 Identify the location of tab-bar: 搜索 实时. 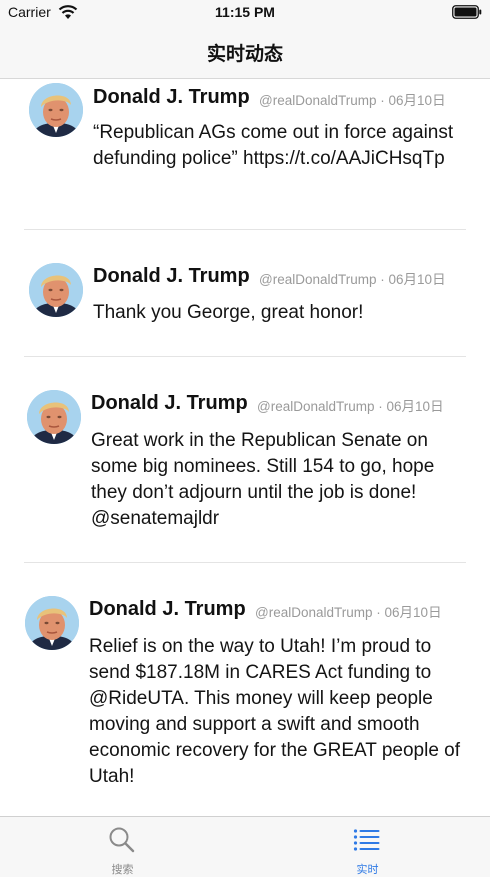
(245, 846).